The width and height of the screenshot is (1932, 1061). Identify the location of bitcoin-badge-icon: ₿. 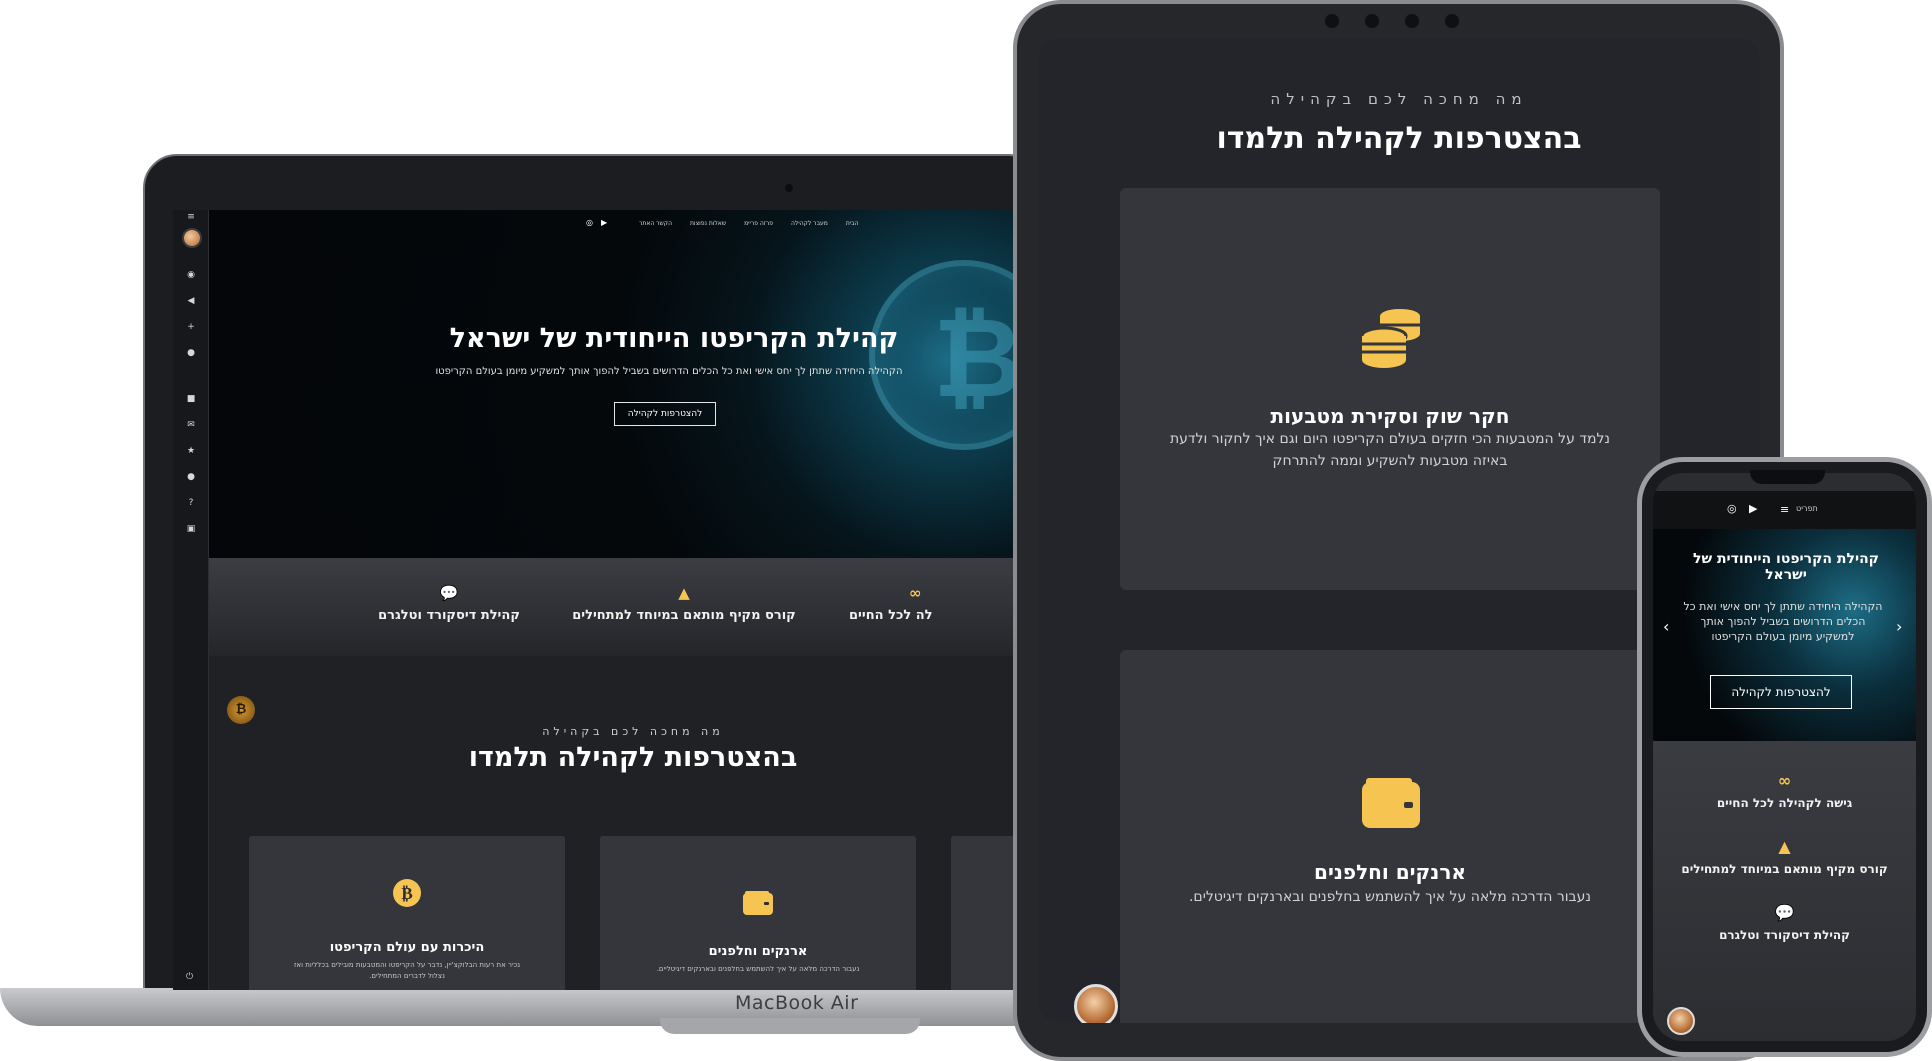
(241, 710).